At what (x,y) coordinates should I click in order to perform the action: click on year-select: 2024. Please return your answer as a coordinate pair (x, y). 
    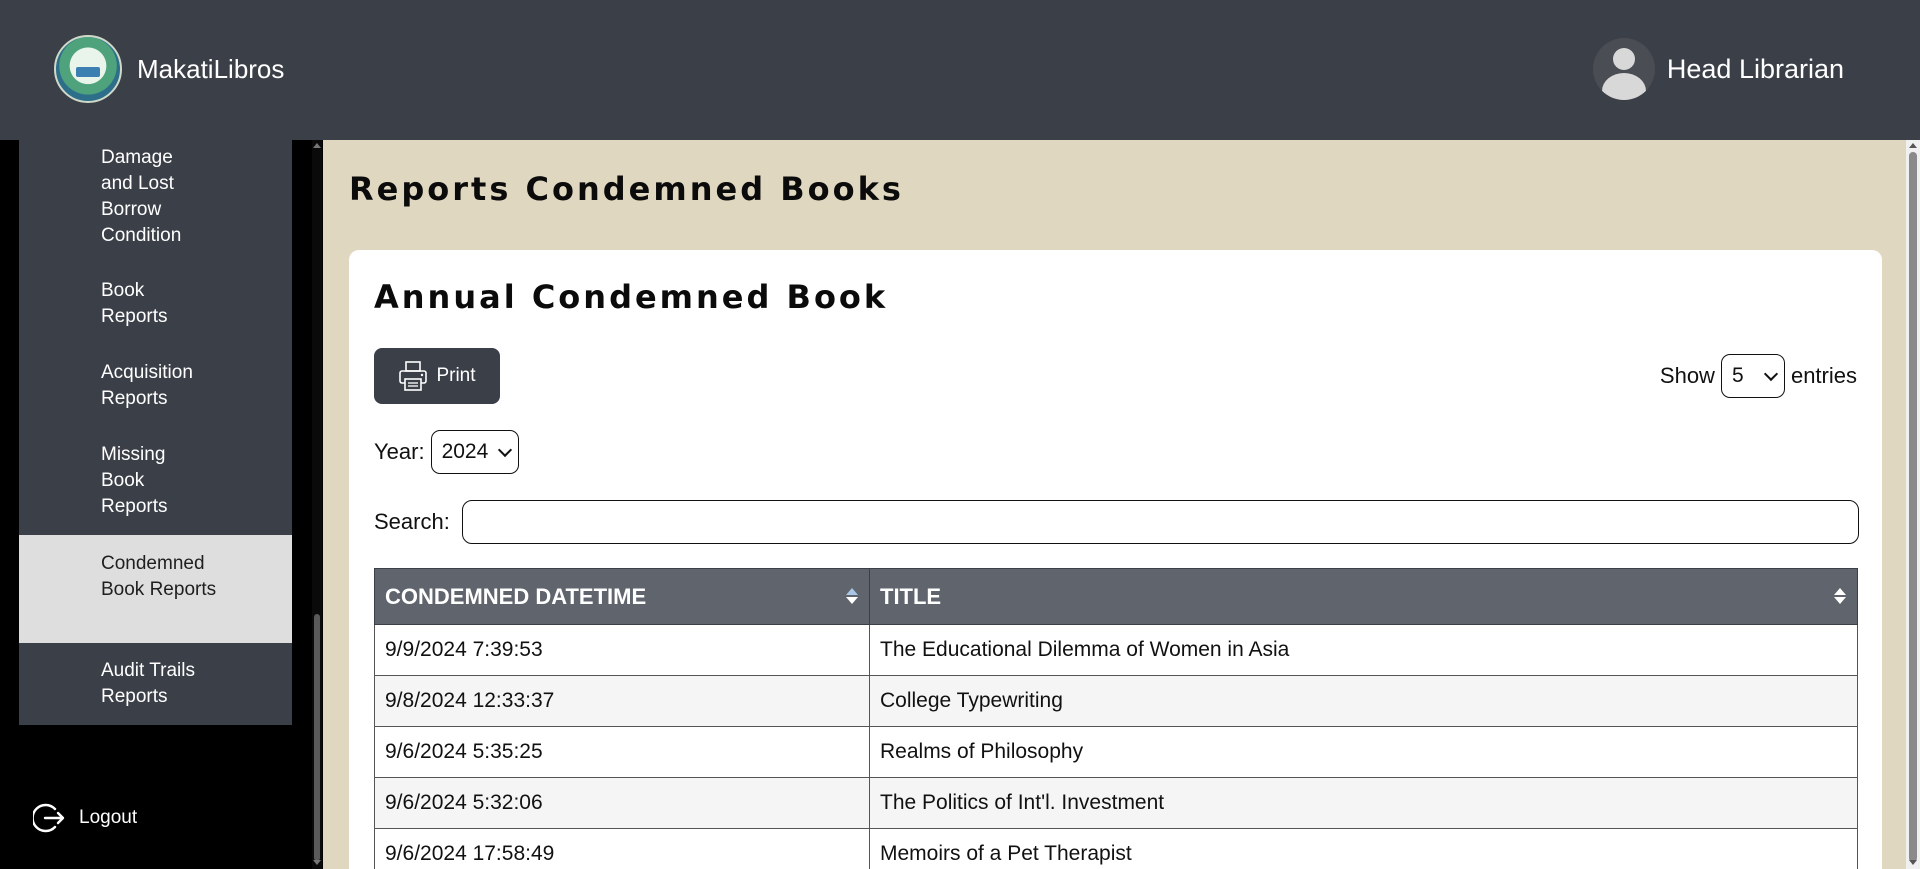
    Looking at the image, I should click on (474, 452).